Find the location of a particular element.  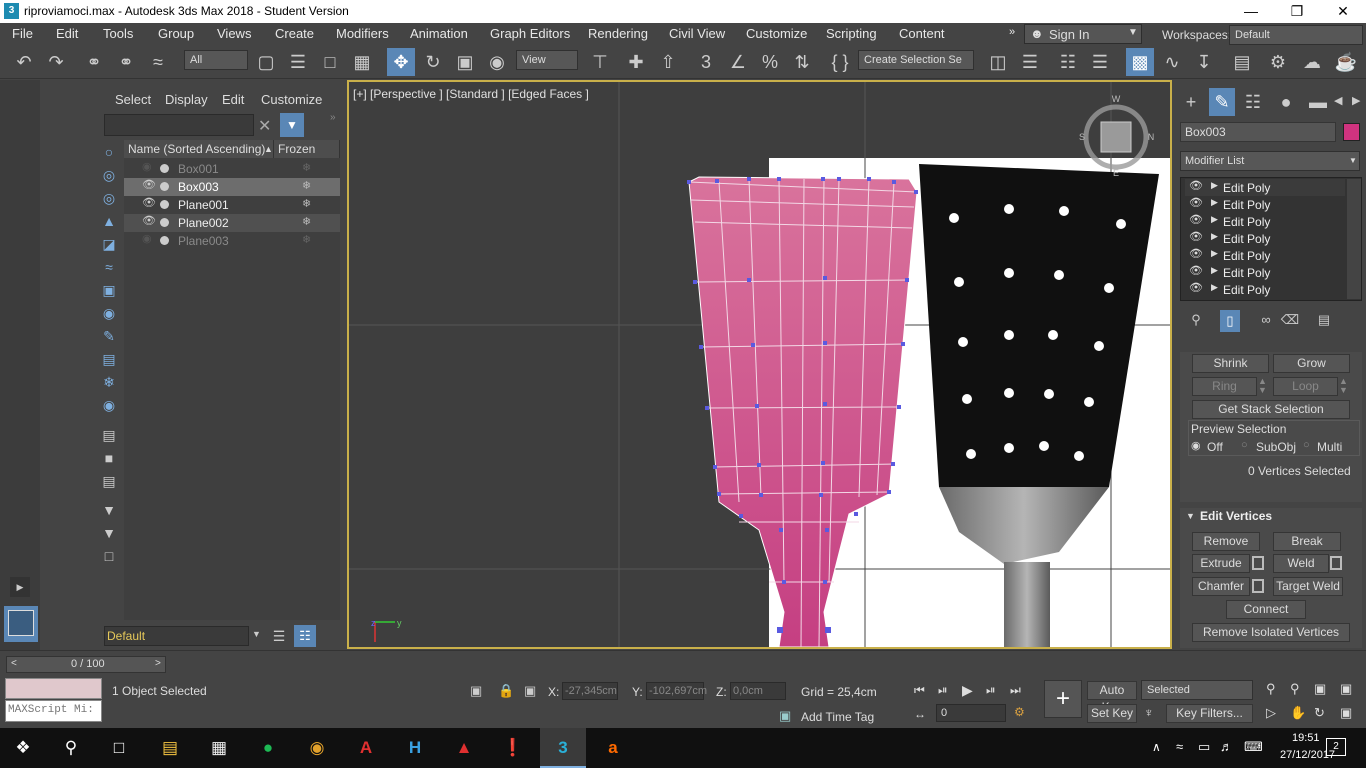

name-column-header: Name (Sorted Ascending) ▲ is located at coordinates (199, 149).